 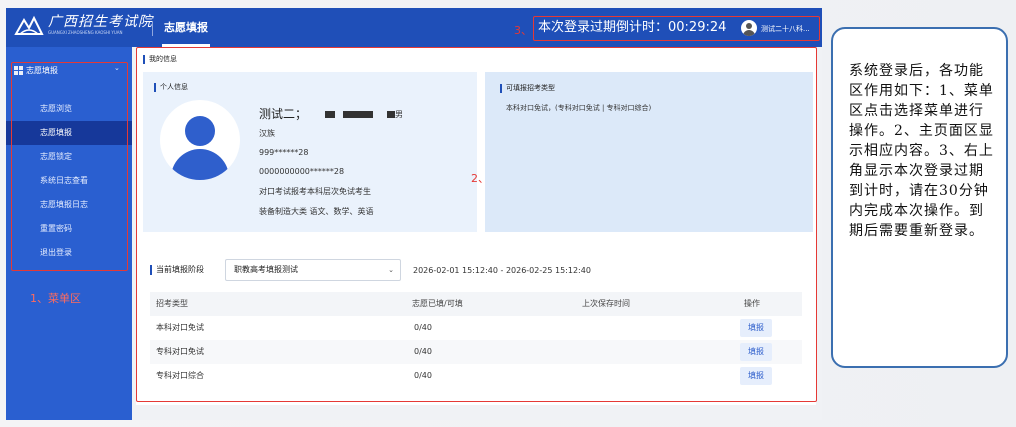 What do you see at coordinates (180, 327) in the screenshot?
I see `cell-type: 本科对口免试` at bounding box center [180, 327].